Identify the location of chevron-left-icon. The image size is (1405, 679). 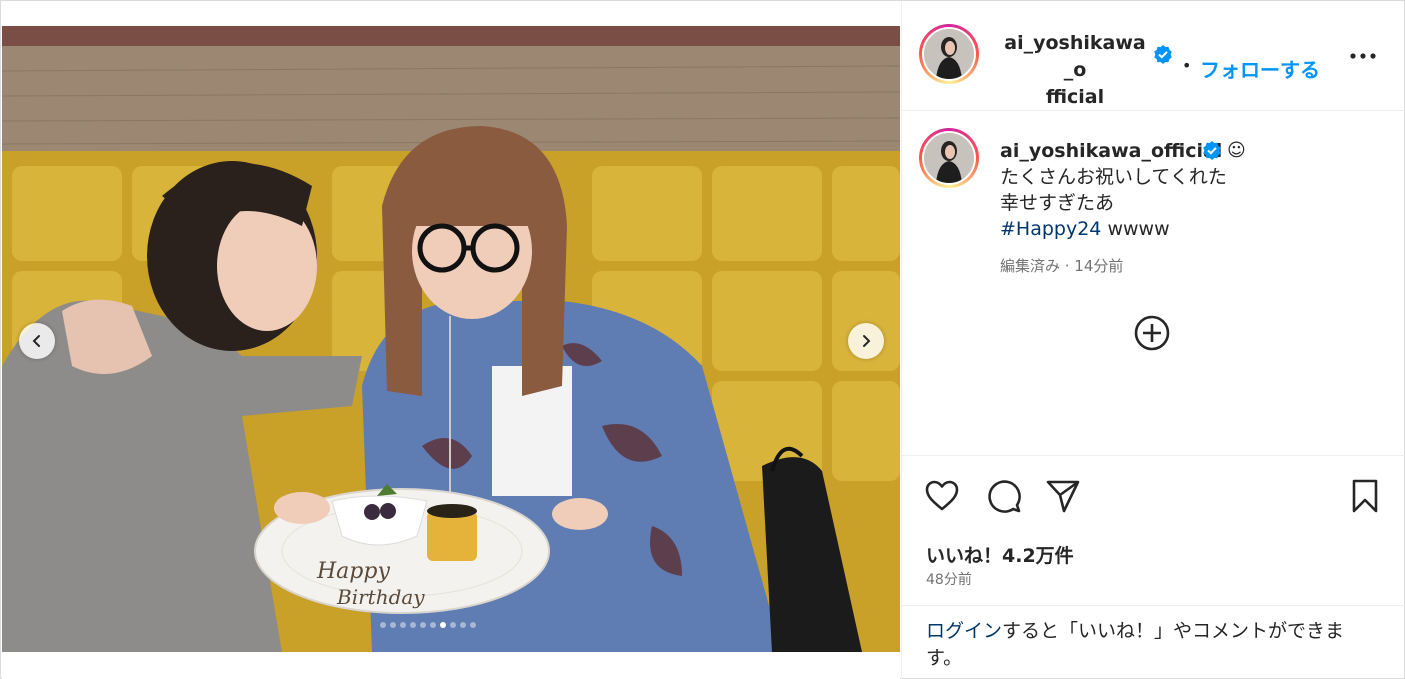
(36, 341).